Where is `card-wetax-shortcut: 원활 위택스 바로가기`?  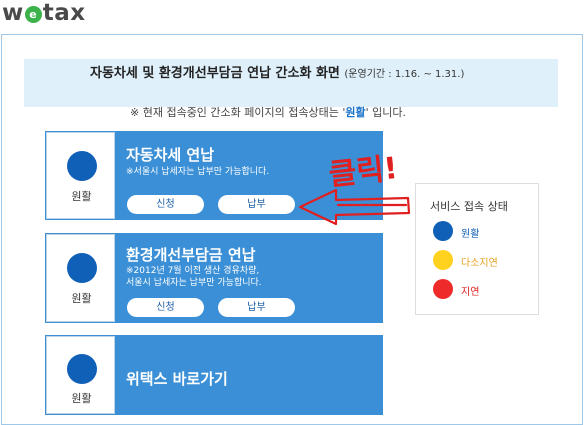 card-wetax-shortcut: 원활 위택스 바로가기 is located at coordinates (214, 375).